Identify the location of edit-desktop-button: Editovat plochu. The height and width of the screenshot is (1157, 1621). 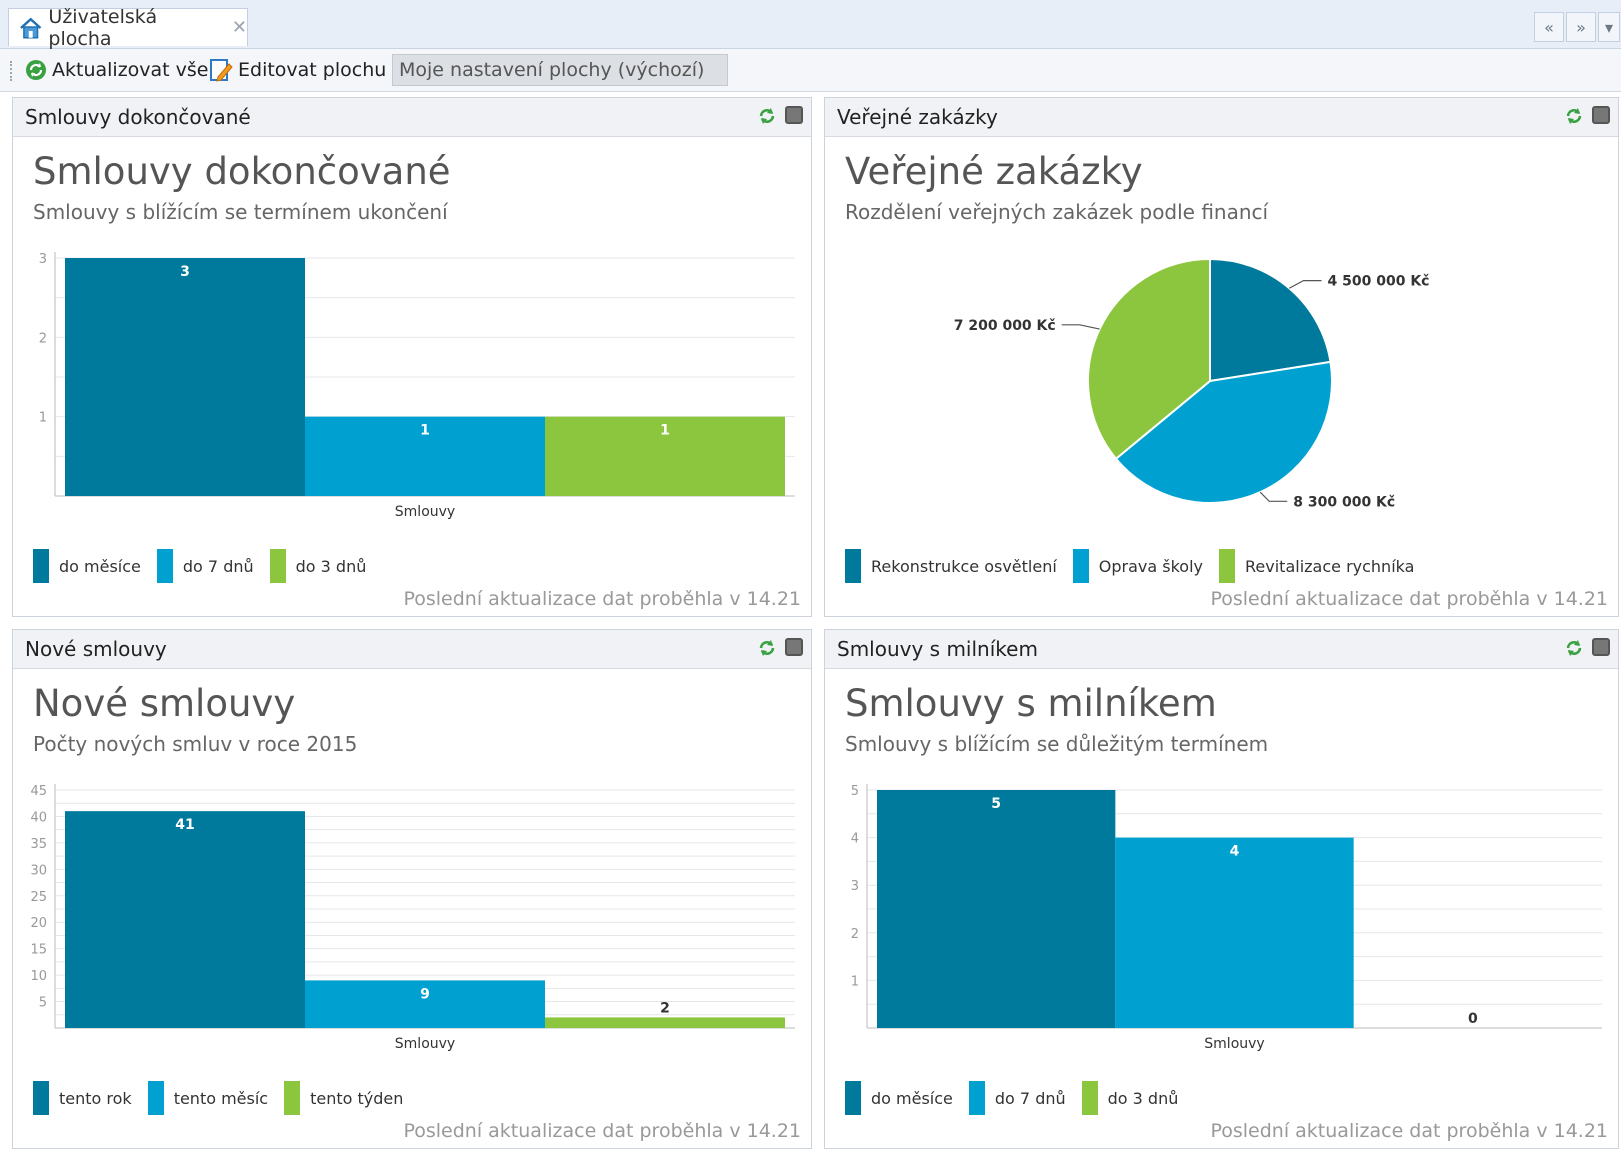
(297, 70).